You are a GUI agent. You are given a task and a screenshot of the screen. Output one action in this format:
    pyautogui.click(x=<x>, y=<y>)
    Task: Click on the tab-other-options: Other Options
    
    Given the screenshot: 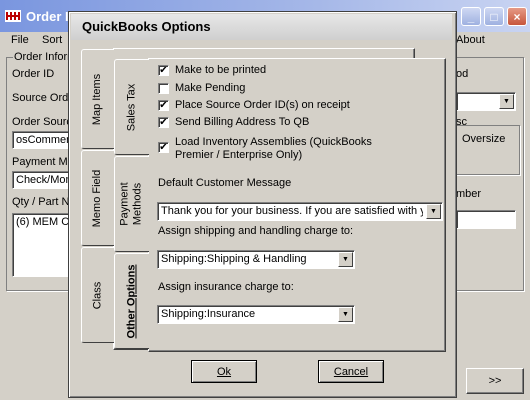 What is the action you would take?
    pyautogui.click(x=131, y=301)
    